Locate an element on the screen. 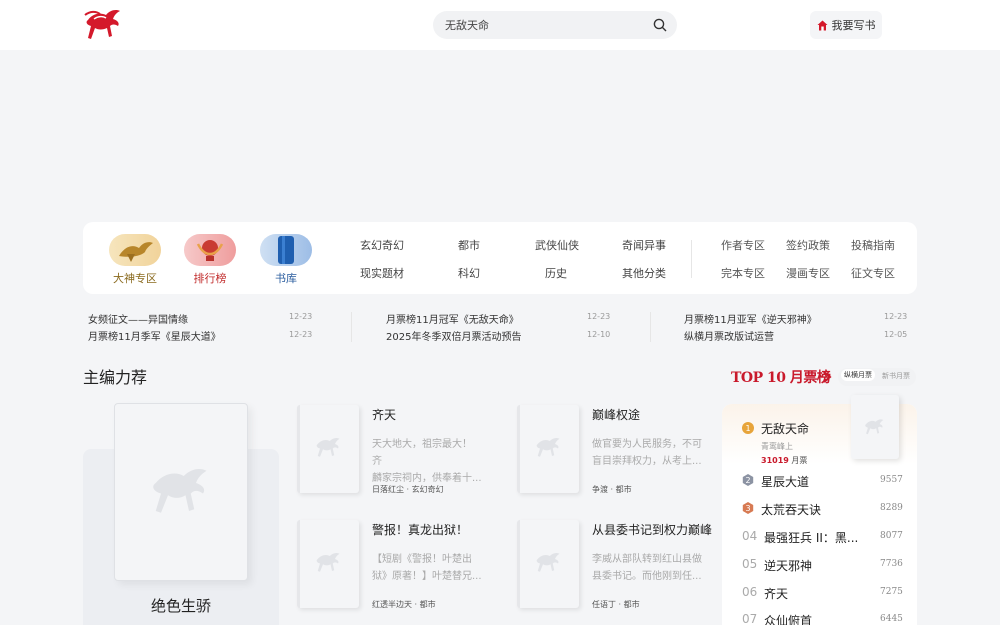  write-book-label: 我要写书 is located at coordinates (853, 25).